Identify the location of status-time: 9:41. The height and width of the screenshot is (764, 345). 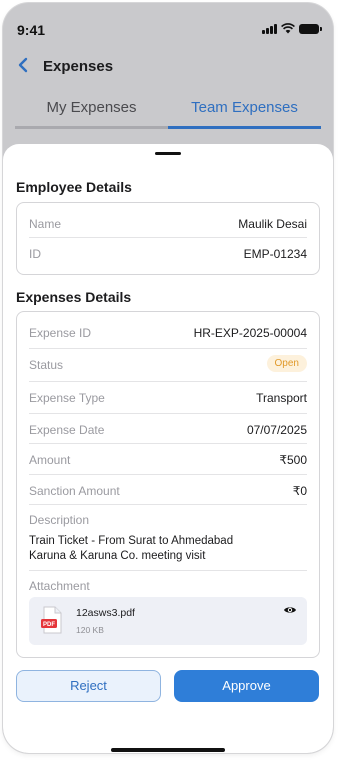
(31, 30).